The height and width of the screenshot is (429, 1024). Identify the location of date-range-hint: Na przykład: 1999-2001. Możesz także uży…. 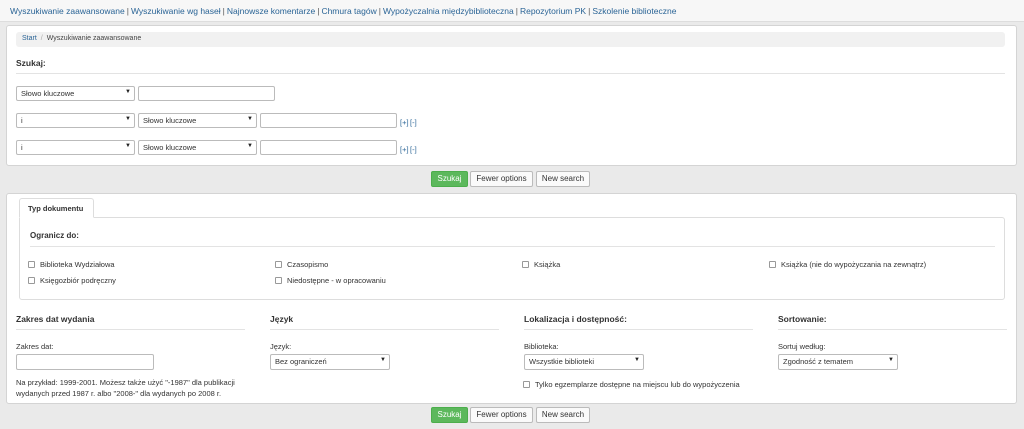
(125, 388).